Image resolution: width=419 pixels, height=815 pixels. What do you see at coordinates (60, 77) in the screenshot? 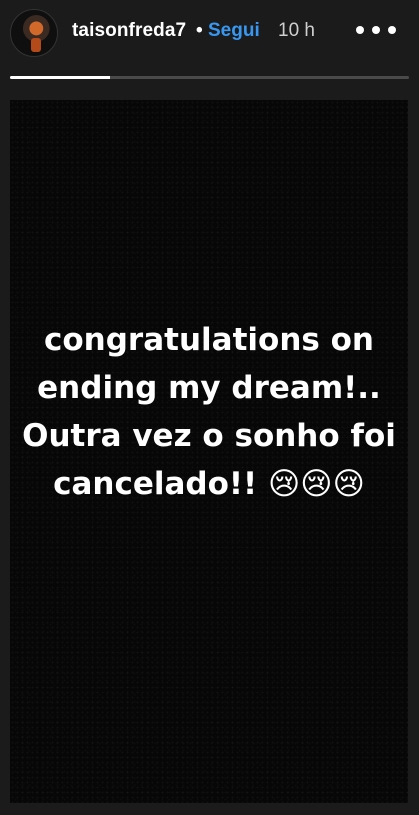
I see `story-progress-fill` at bounding box center [60, 77].